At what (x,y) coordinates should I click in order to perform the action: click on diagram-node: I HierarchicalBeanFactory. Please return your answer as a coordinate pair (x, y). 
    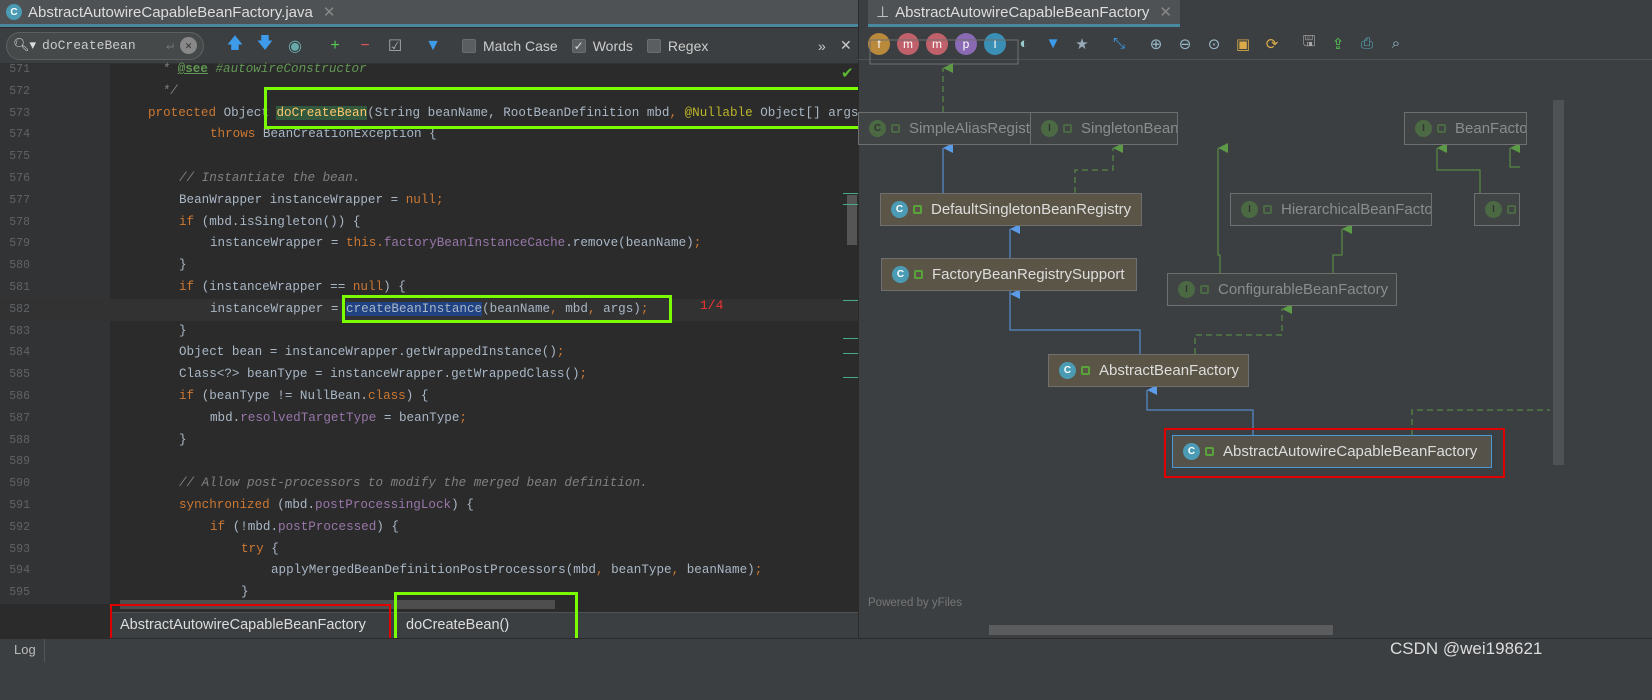
    Looking at the image, I should click on (1331, 209).